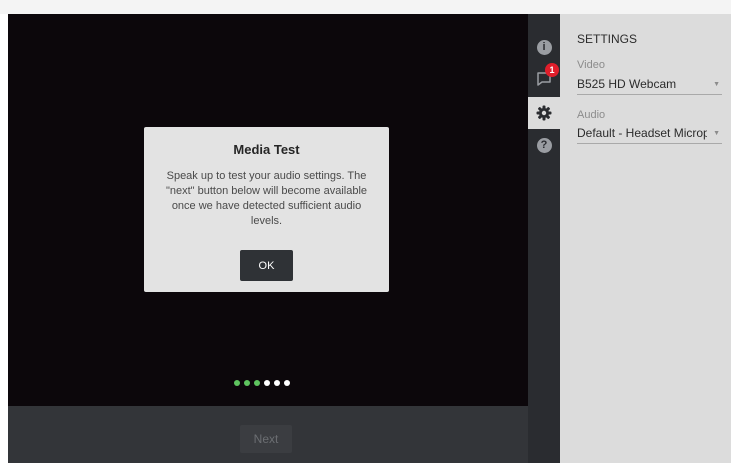 The height and width of the screenshot is (463, 731). I want to click on chat-badge: 1, so click(552, 70).